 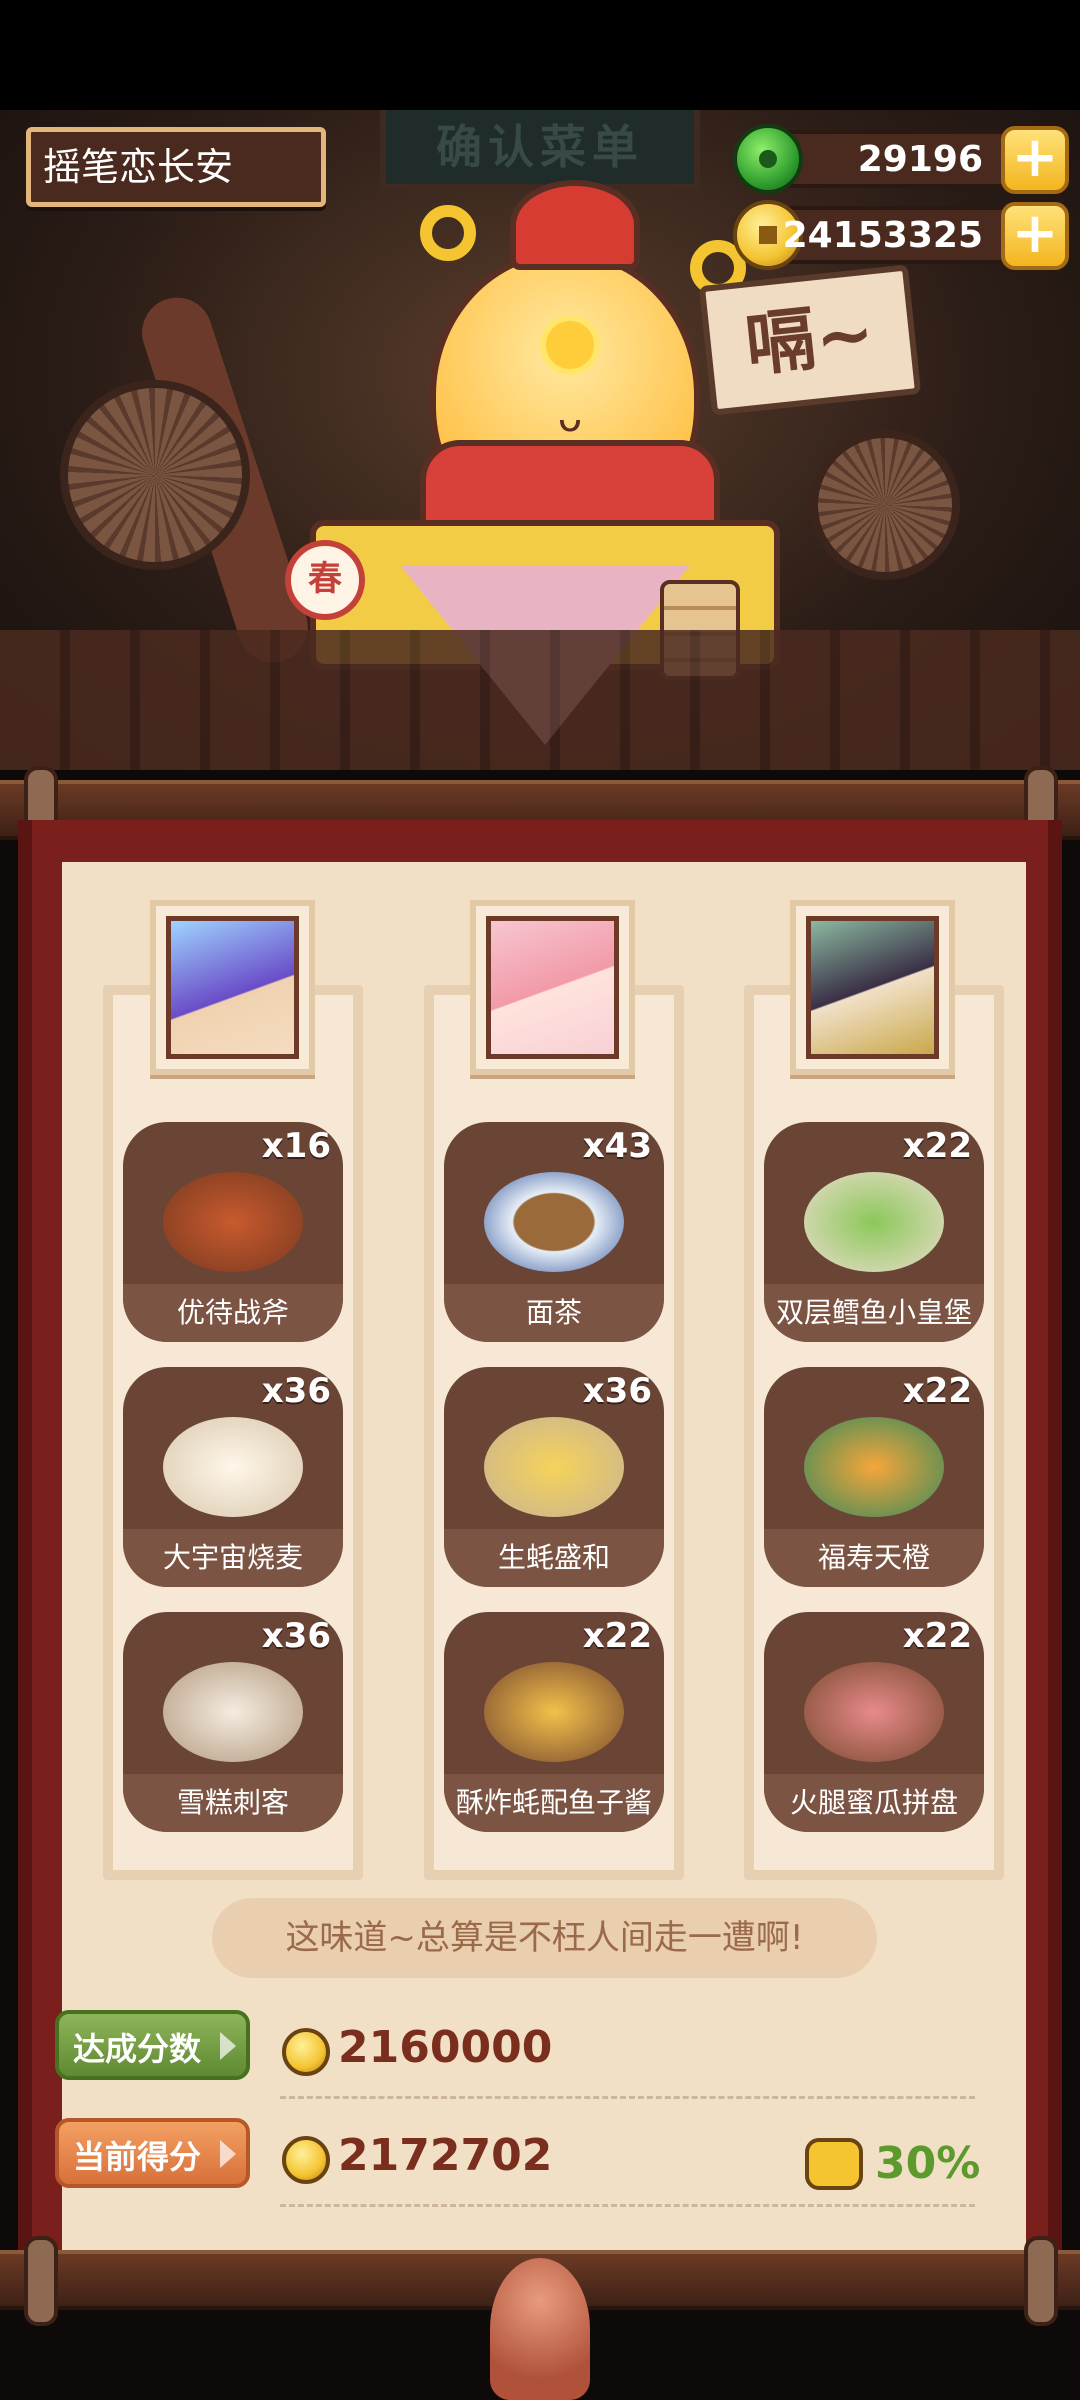 I want to click on add-gold-button: +, so click(x=1035, y=236).